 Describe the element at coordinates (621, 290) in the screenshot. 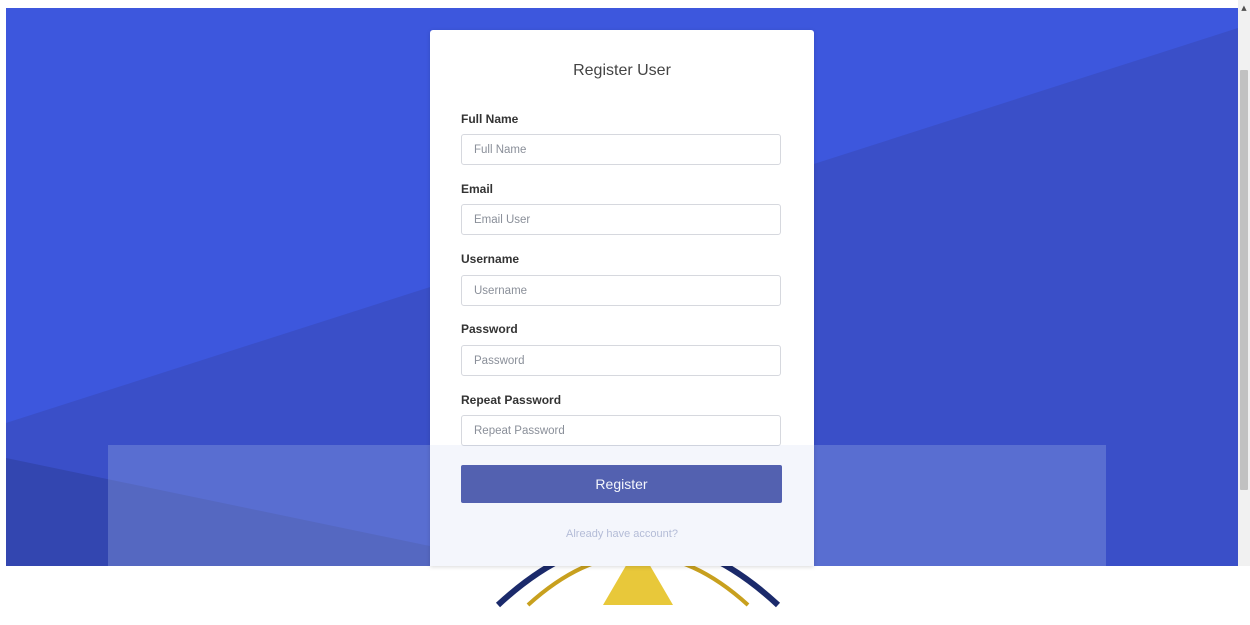

I see `username-input` at that location.